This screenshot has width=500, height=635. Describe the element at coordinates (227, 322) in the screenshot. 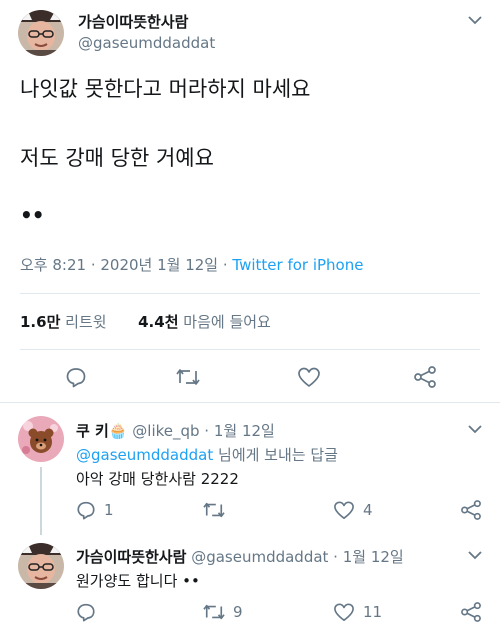

I see `likes-label: 마음에 들어요` at that location.